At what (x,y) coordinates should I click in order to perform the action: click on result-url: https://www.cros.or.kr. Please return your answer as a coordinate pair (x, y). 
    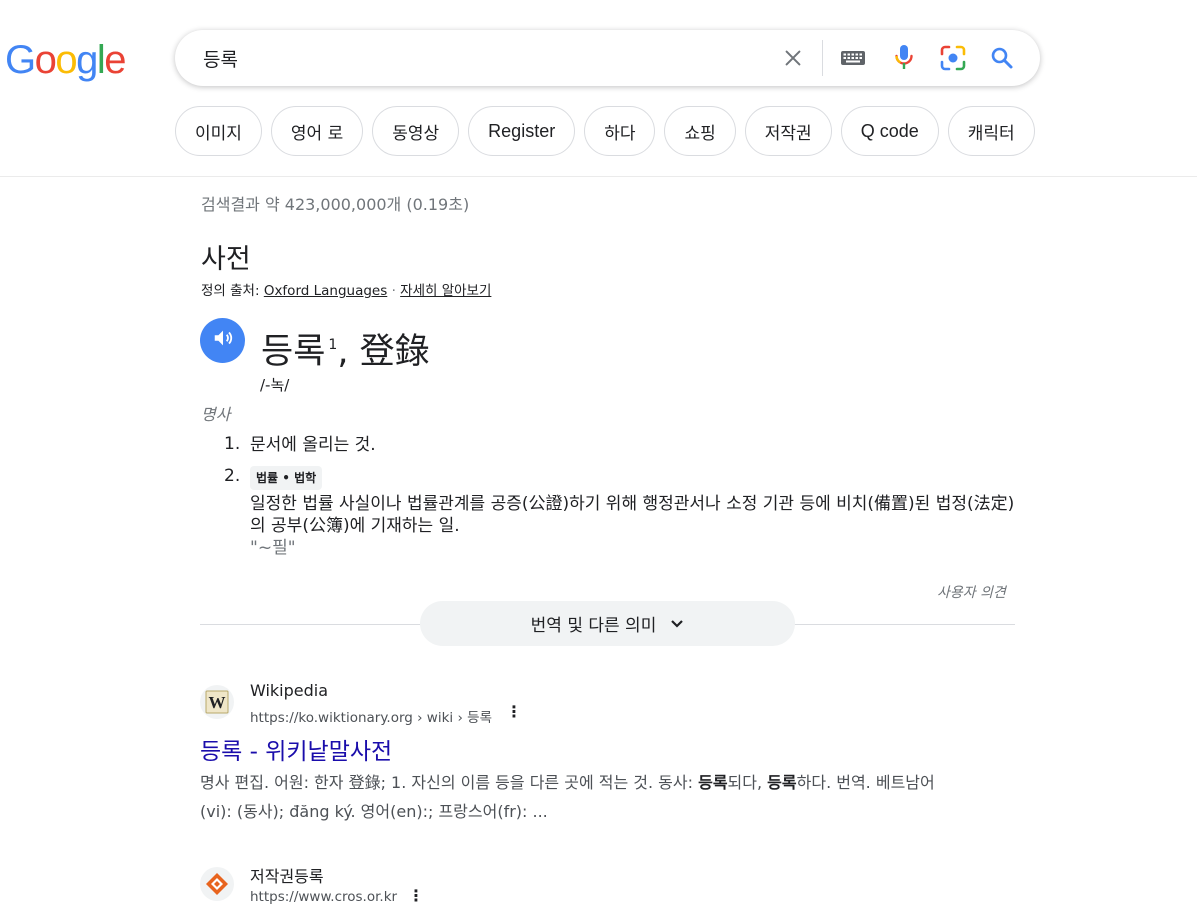
    Looking at the image, I should click on (323, 897).